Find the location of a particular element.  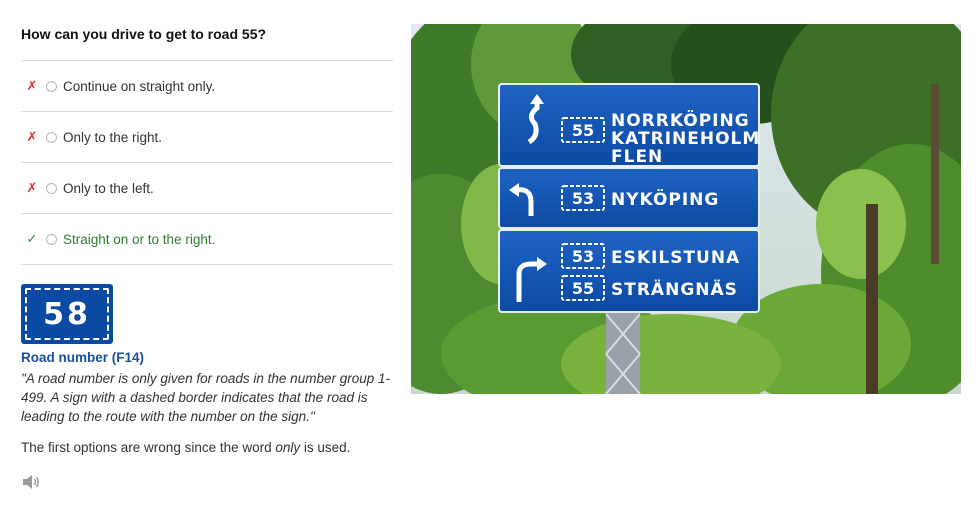

destination: NYKÖPING is located at coordinates (665, 199).